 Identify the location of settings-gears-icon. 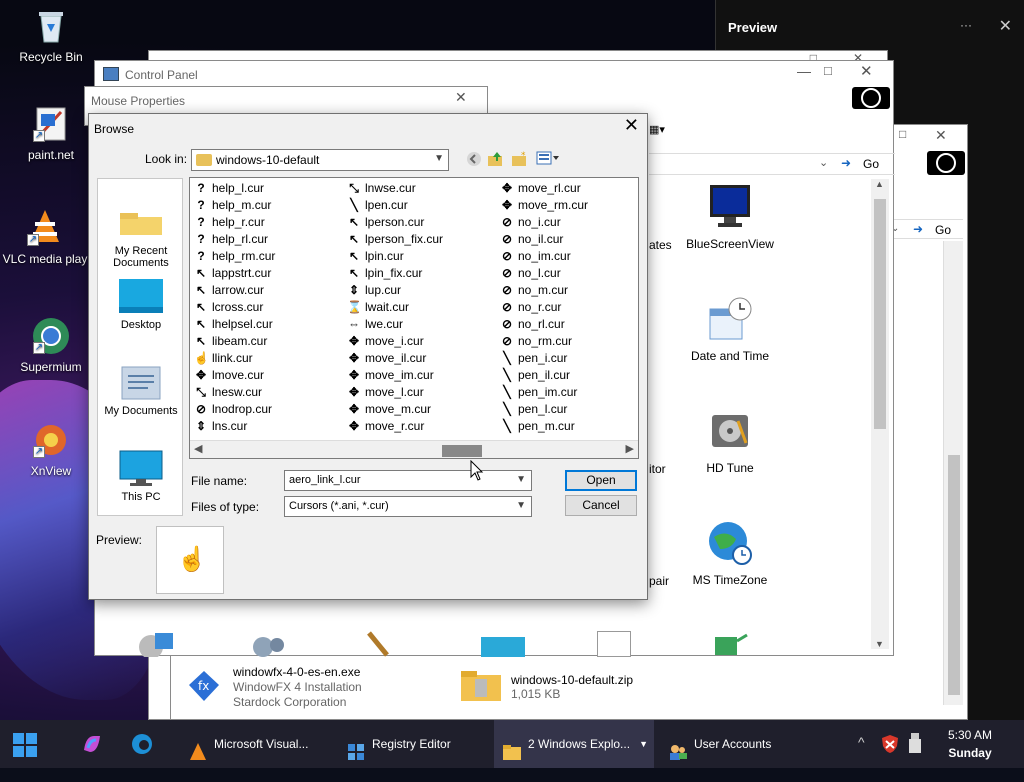
(267, 643).